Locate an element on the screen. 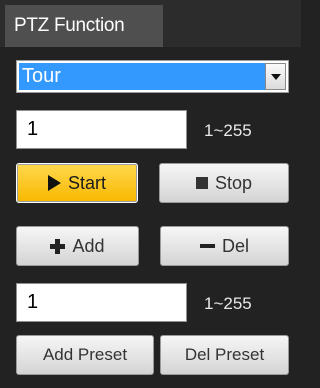  function-select: Tour is located at coordinates (152, 76).